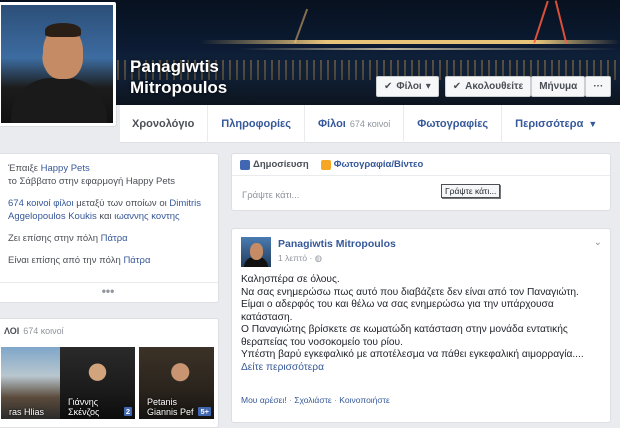 This screenshot has height=428, width=620. I want to click on friends-button: ✔ Φίλοι ▾, so click(407, 86).